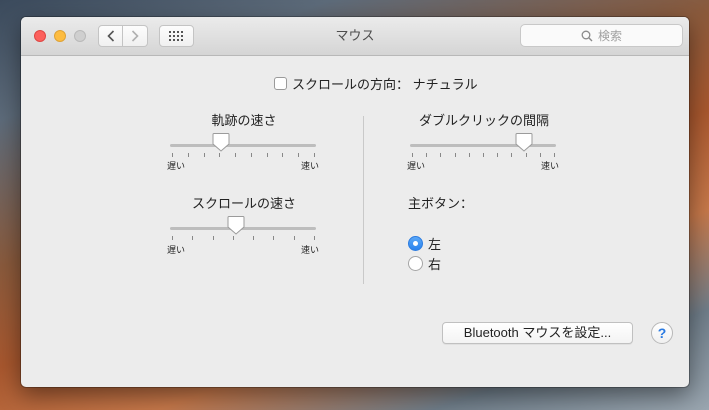  What do you see at coordinates (244, 120) in the screenshot?
I see `tracking-speed-title: 軌跡の速さ` at bounding box center [244, 120].